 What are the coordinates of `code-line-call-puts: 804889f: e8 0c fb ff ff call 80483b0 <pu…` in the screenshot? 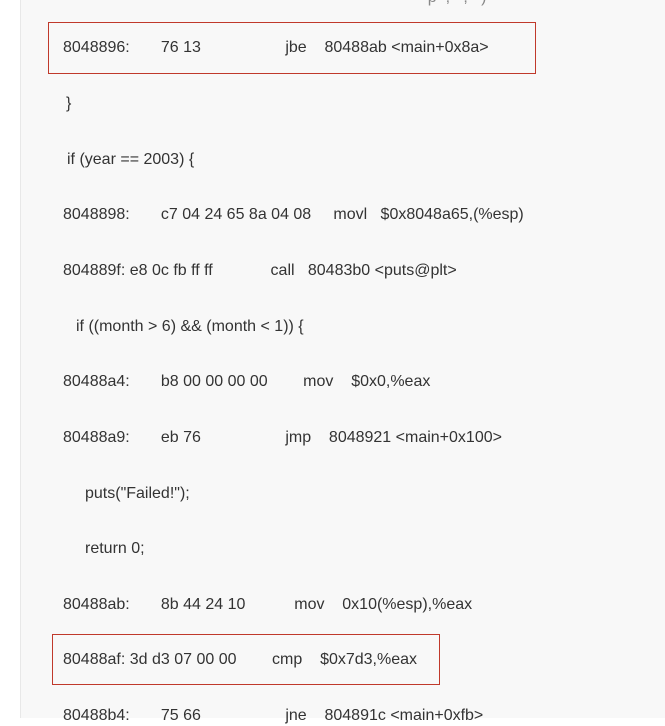 It's located at (260, 270).